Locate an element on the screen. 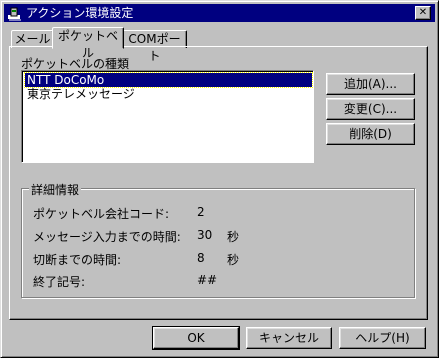 The image size is (439, 358). ok-button-label: OK is located at coordinates (196, 338).